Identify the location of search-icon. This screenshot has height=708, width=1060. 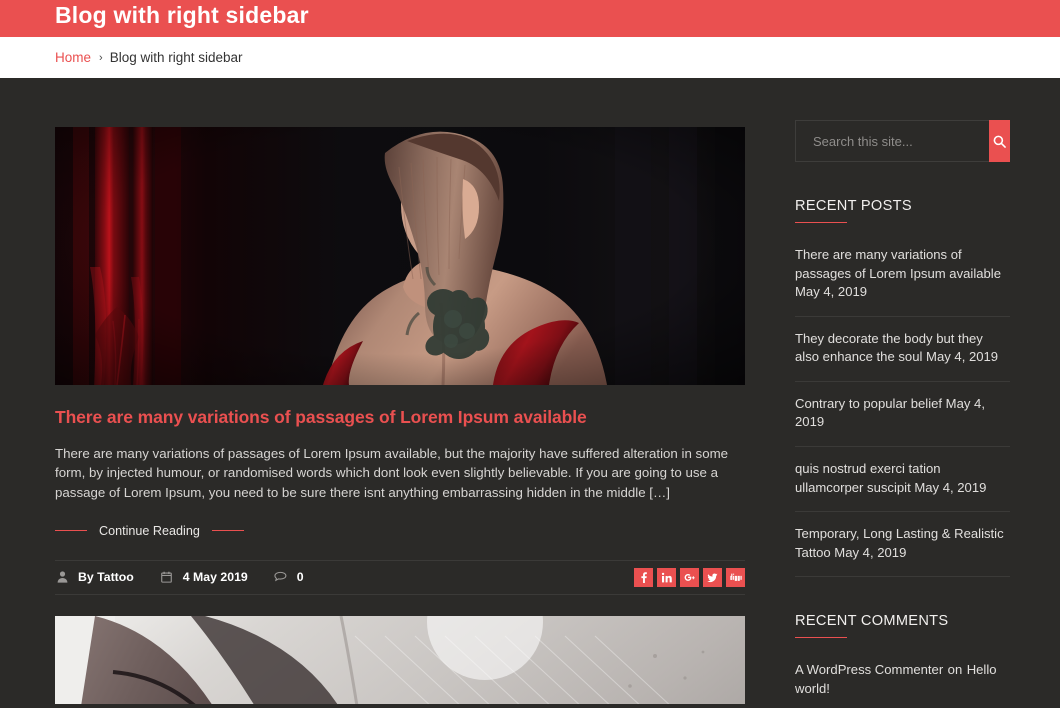
(999, 141).